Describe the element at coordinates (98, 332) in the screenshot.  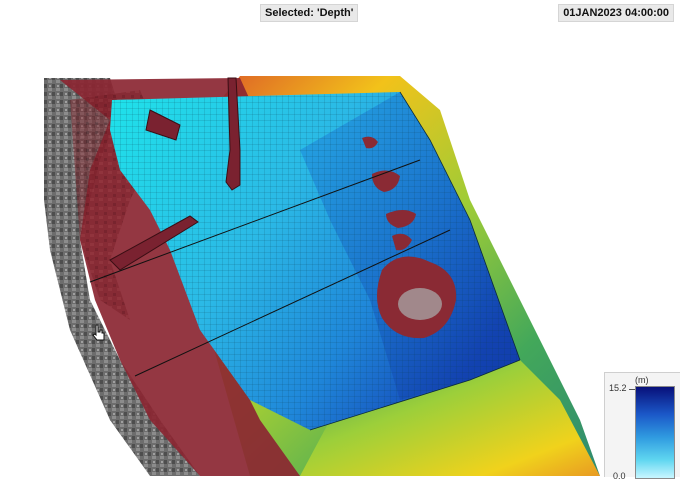
I see `hand-cursor-icon` at that location.